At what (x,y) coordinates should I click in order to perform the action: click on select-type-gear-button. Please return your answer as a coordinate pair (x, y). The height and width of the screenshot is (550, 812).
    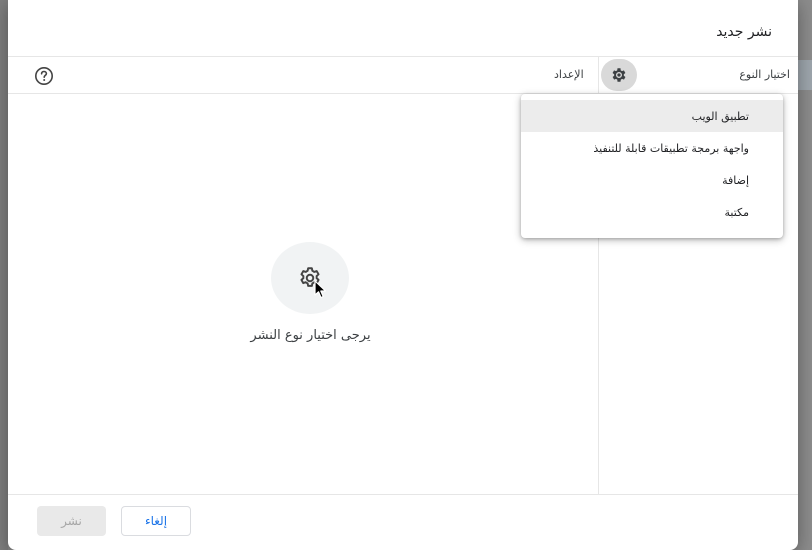
    Looking at the image, I should click on (619, 75).